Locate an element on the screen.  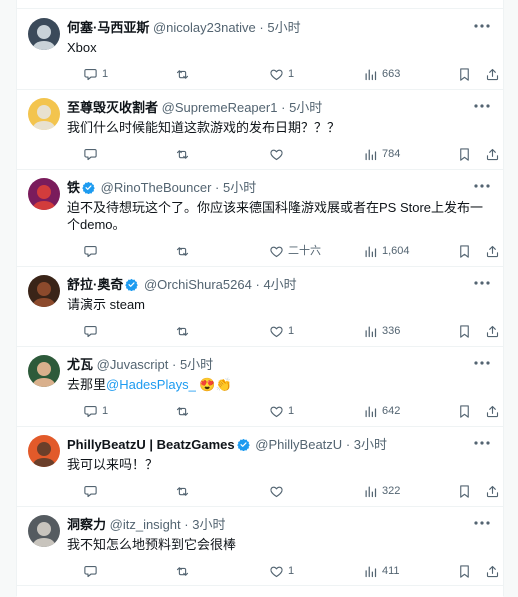
display-name: 何塞·马西亚斯 is located at coordinates (108, 27).